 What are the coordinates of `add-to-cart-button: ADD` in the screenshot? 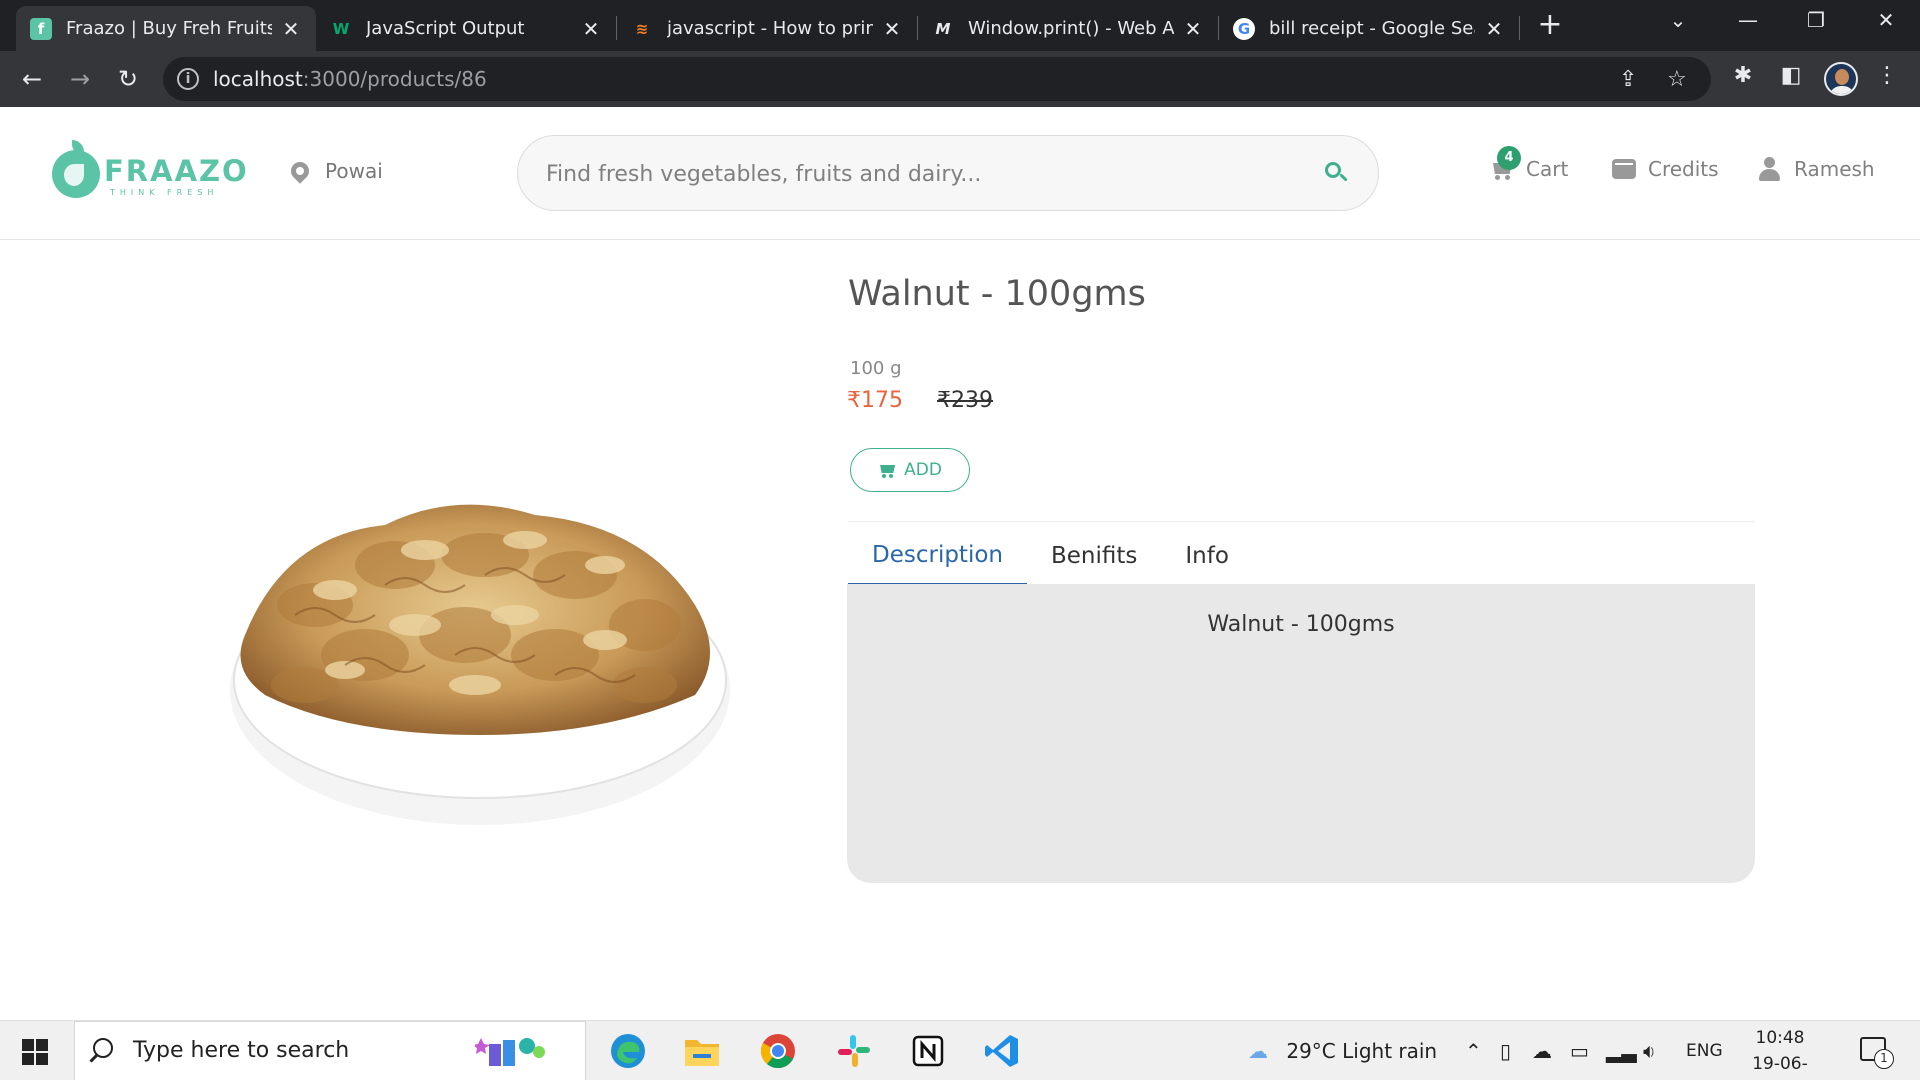 It's located at (910, 470).